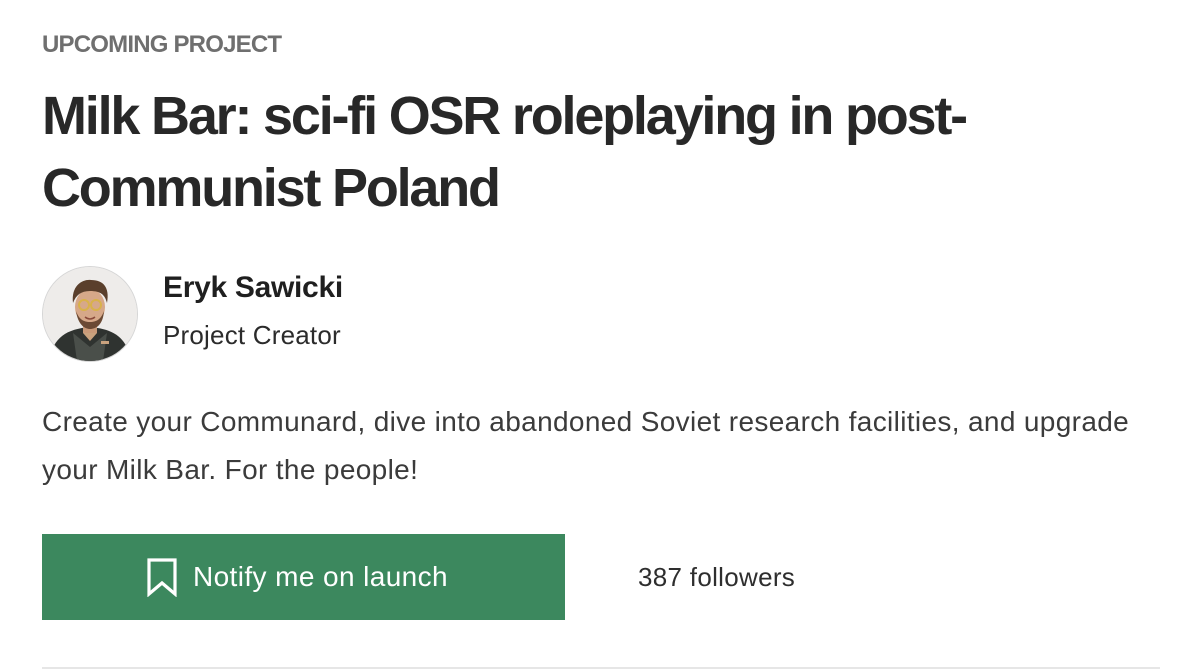 This screenshot has width=1194, height=670. Describe the element at coordinates (601, 668) in the screenshot. I see `divider` at that location.